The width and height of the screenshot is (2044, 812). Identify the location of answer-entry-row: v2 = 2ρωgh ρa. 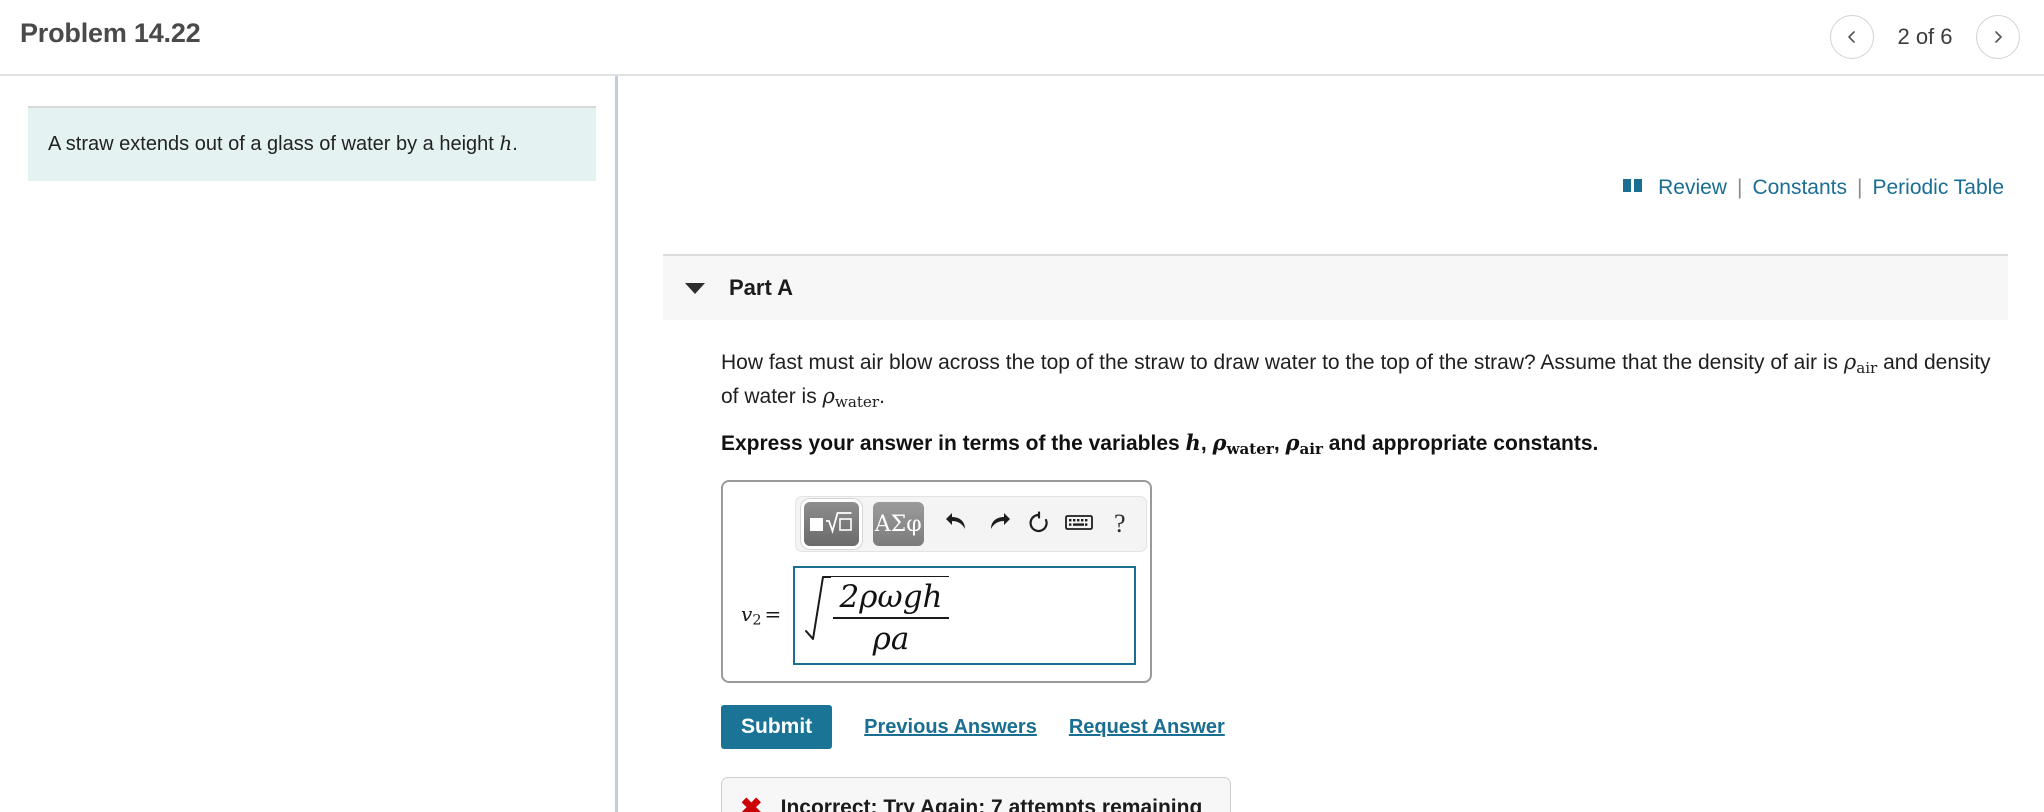
(936, 616).